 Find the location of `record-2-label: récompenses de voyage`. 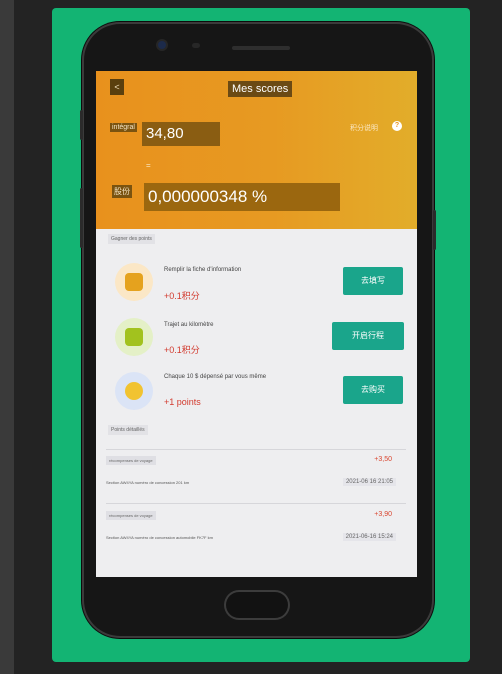

record-2-label: récompenses de voyage is located at coordinates (131, 515).